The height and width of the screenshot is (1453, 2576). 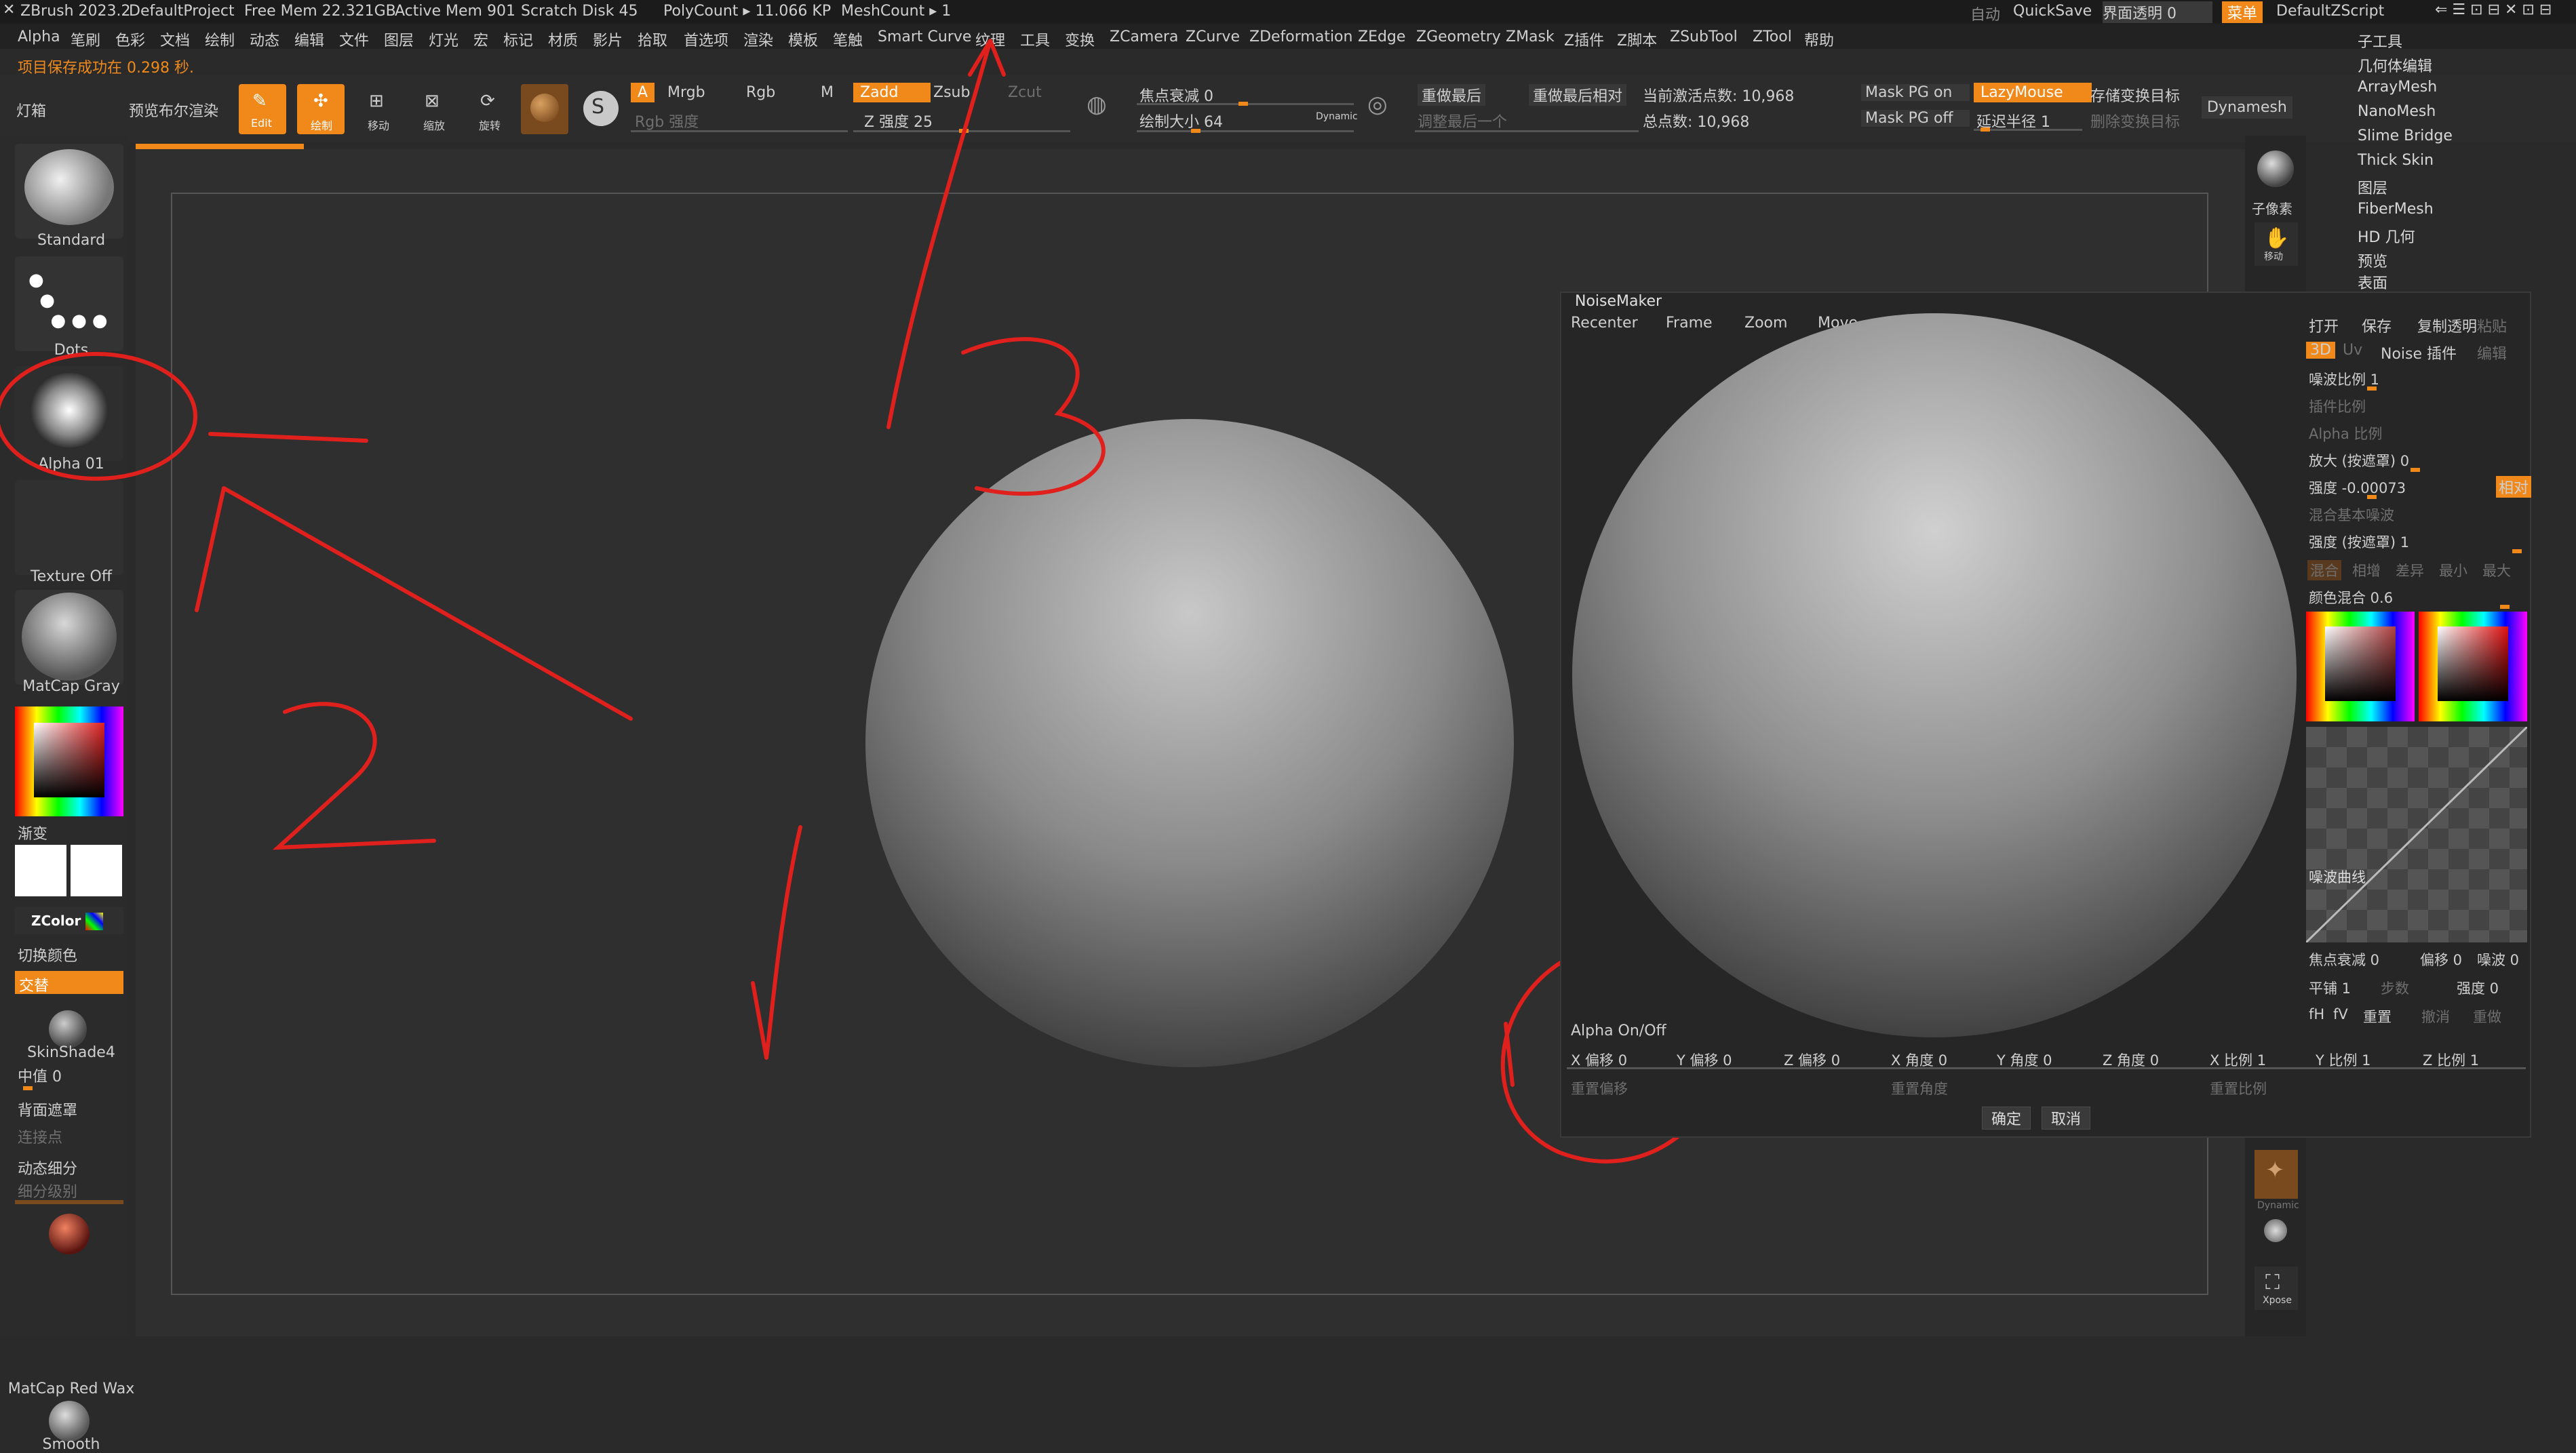 I want to click on magnify-slider: 放大 (按遮罩) 0, so click(x=2359, y=460).